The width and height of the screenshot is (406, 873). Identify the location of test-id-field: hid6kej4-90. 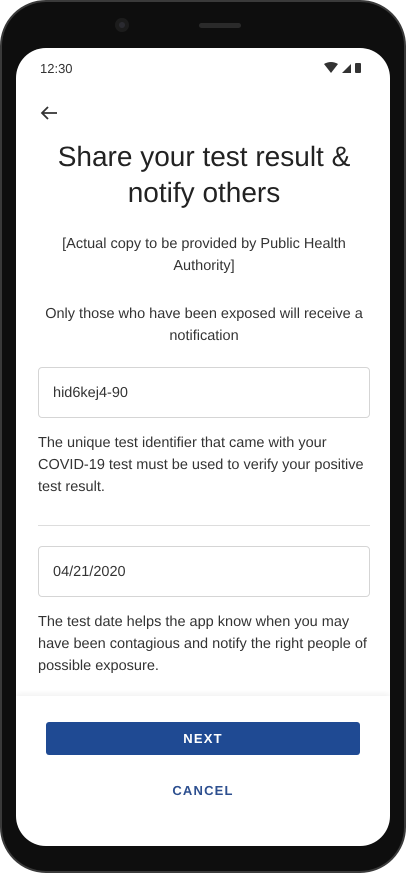
(204, 392).